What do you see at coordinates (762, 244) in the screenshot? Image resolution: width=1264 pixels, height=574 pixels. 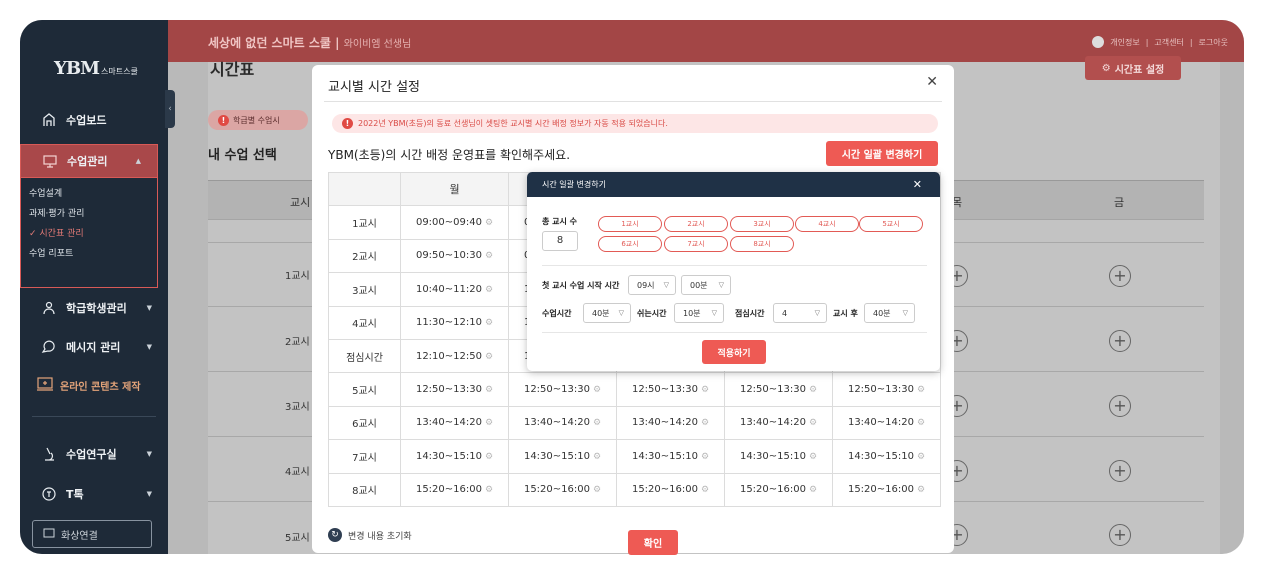 I see `period-chip: 8교시` at bounding box center [762, 244].